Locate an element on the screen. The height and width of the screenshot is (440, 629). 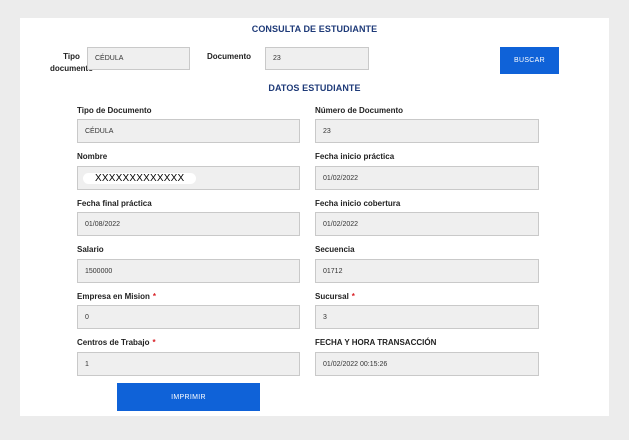
fecha-inicio-practica-label: Fecha inicio práctica is located at coordinates (355, 156).